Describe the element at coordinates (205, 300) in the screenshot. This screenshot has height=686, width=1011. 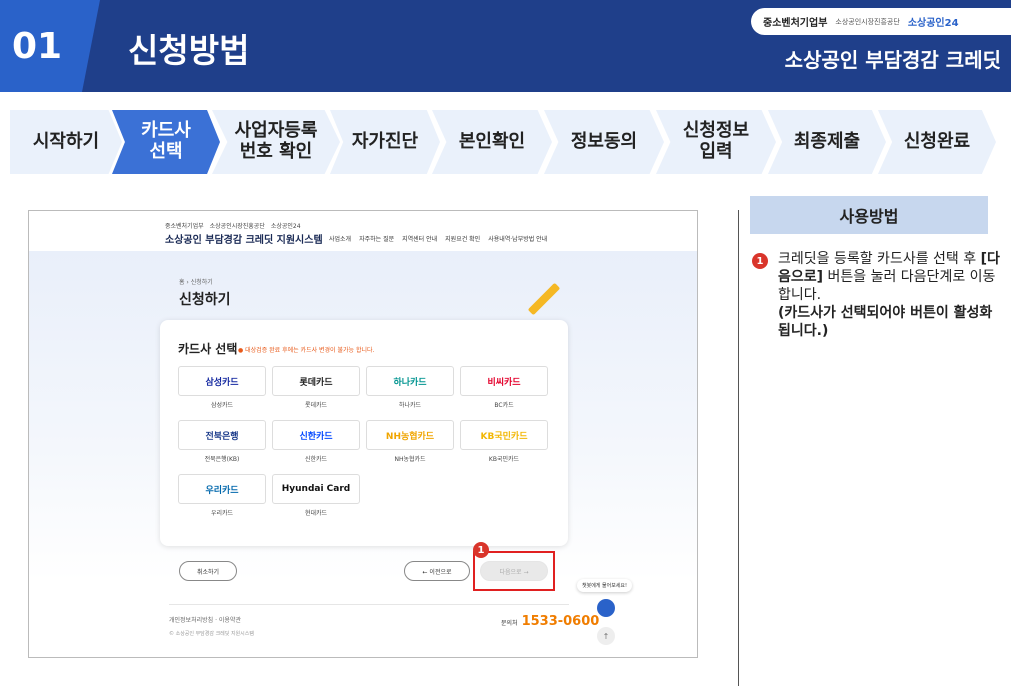
I see `apply-title: 신청하기` at that location.